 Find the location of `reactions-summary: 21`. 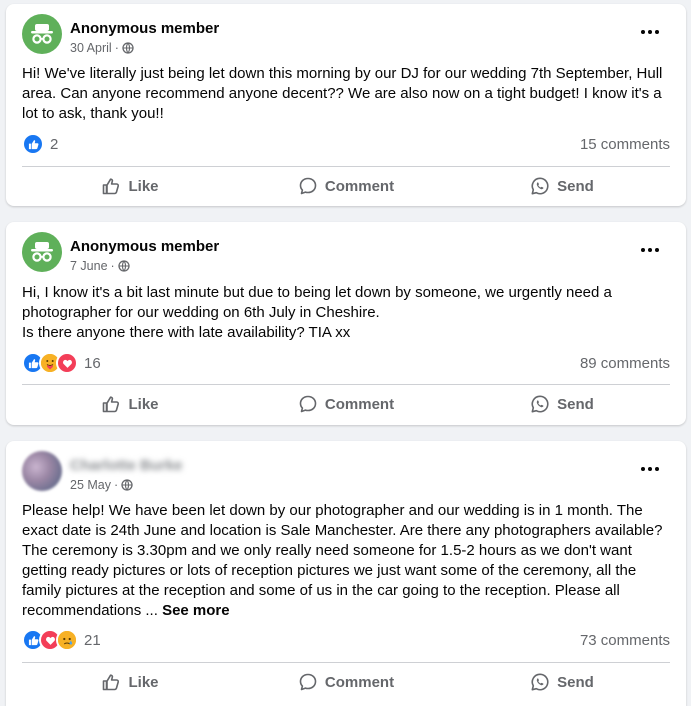

reactions-summary: 21 is located at coordinates (61, 640).